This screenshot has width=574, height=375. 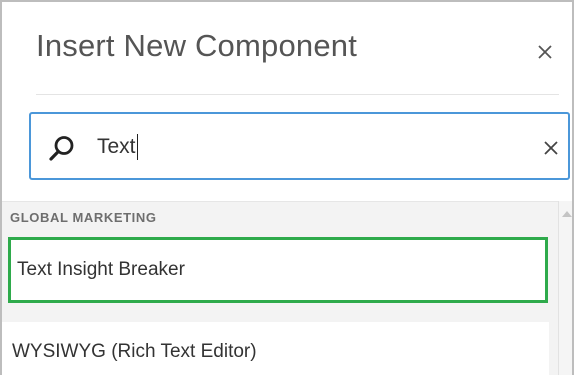 What do you see at coordinates (83, 217) in the screenshot?
I see `group-header: GLOBAL MARKETING` at bounding box center [83, 217].